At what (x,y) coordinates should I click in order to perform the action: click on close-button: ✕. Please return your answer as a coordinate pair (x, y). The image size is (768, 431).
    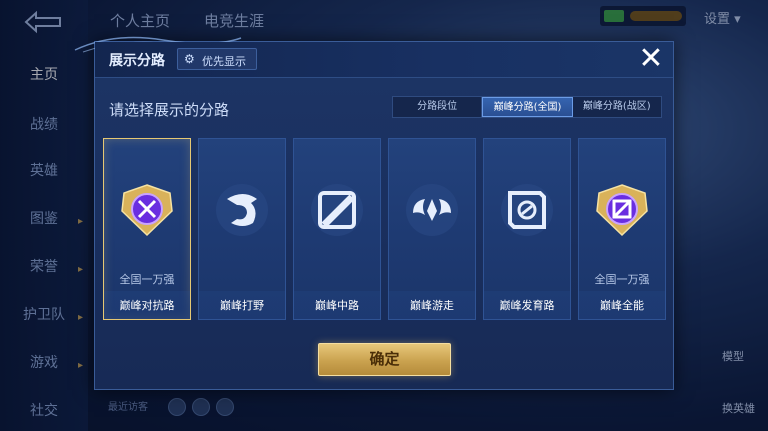
    Looking at the image, I should click on (651, 59).